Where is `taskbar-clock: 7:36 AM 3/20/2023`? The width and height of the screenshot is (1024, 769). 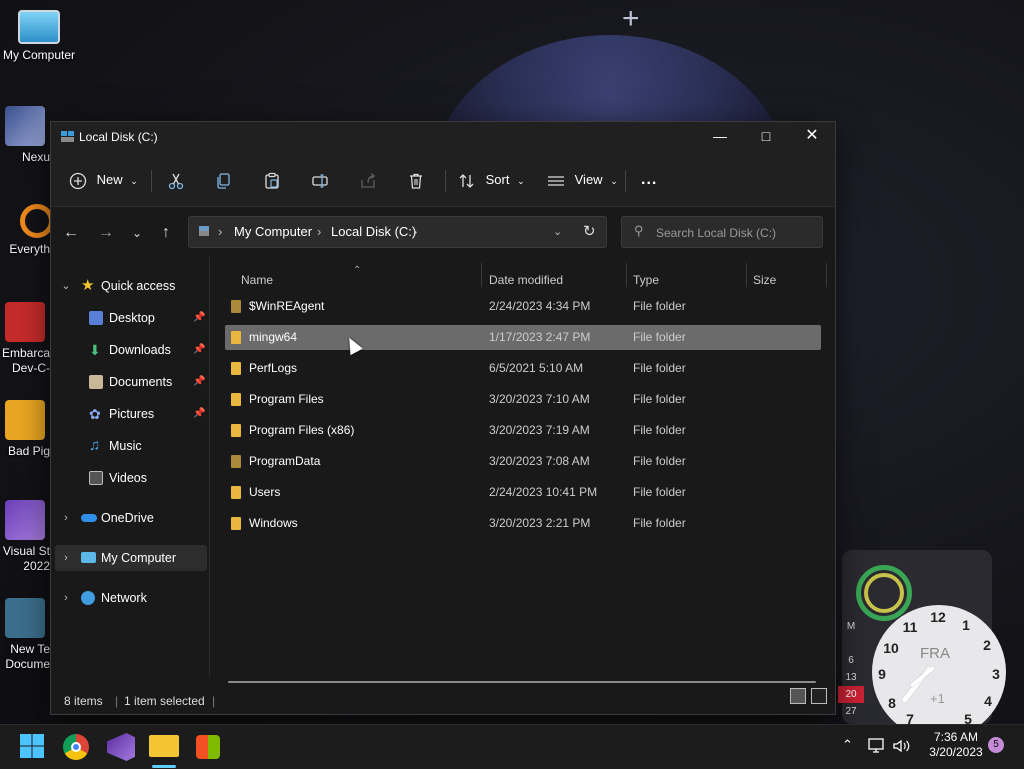 taskbar-clock: 7:36 AM 3/20/2023 is located at coordinates (956, 745).